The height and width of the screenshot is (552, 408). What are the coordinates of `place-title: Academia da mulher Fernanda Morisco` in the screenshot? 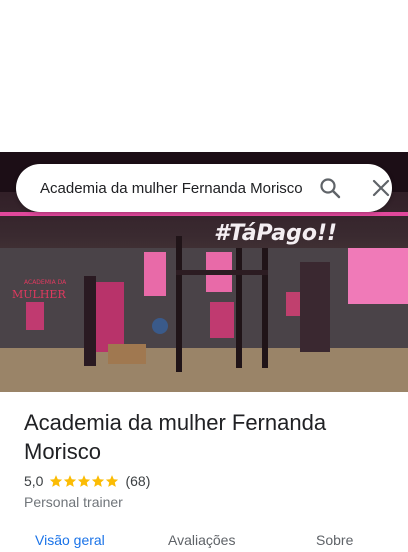 It's located at (175, 437).